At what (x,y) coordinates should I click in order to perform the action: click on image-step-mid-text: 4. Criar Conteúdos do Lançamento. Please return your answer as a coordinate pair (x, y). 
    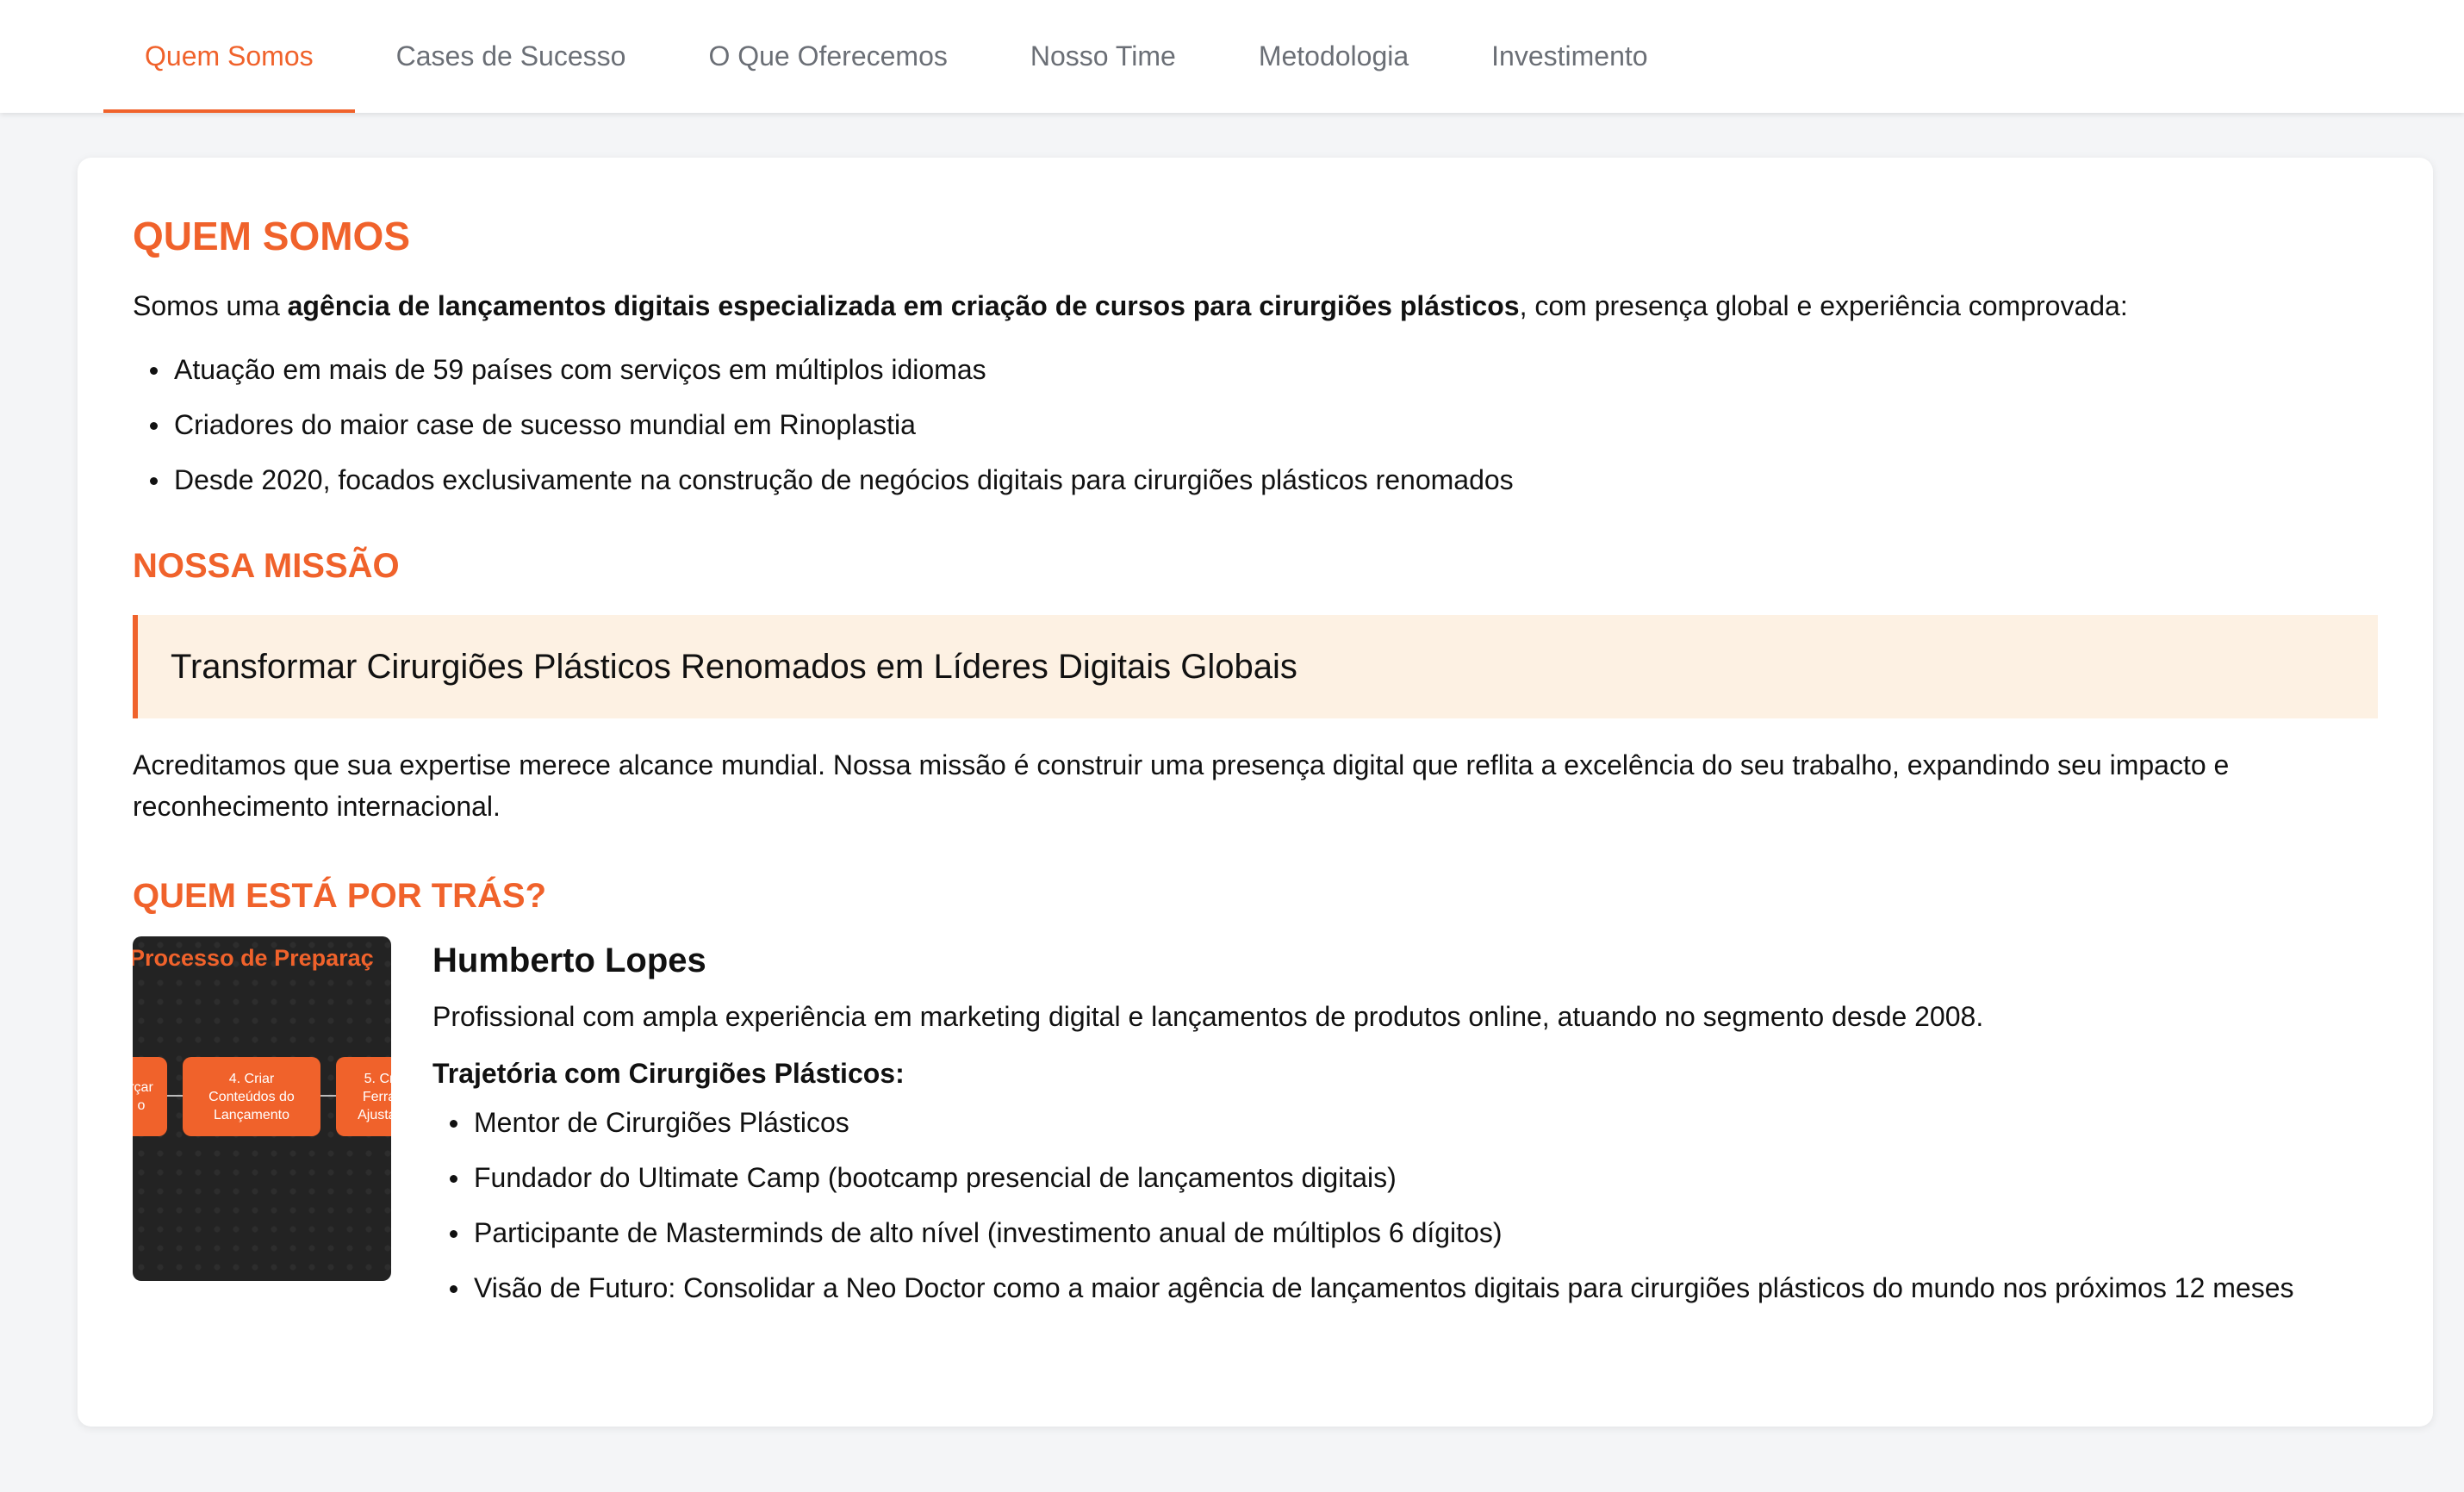
    Looking at the image, I should click on (252, 1096).